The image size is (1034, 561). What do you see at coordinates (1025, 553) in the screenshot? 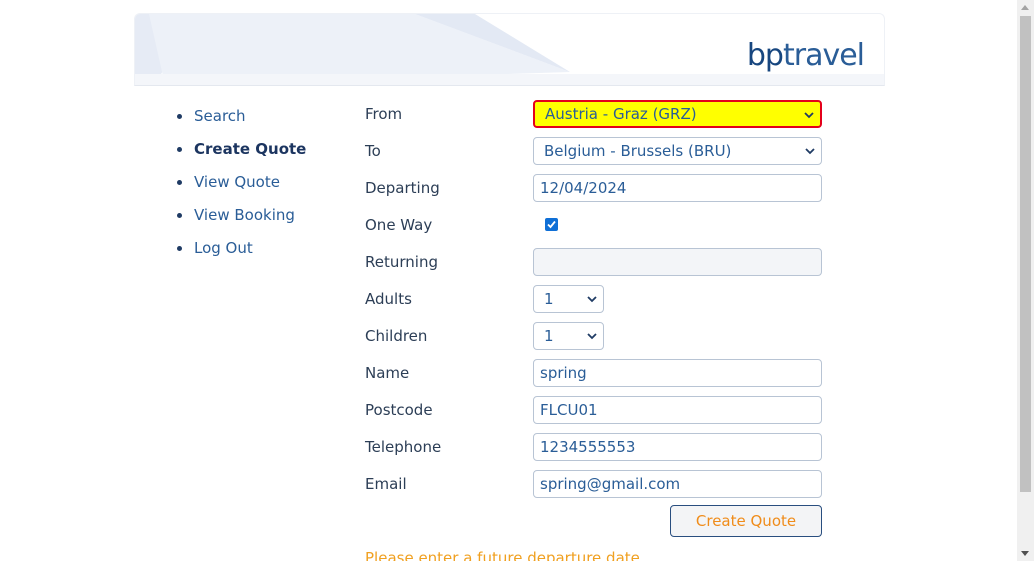
I see `scroll-down-icon` at bounding box center [1025, 553].